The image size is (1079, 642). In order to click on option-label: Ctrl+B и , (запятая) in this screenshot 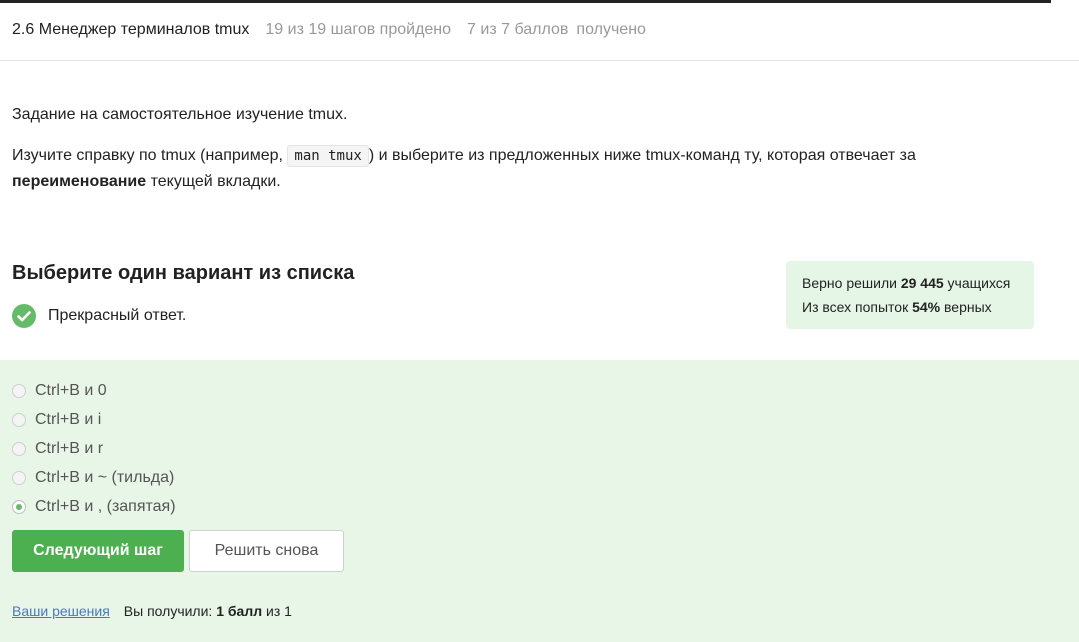, I will do `click(105, 506)`.